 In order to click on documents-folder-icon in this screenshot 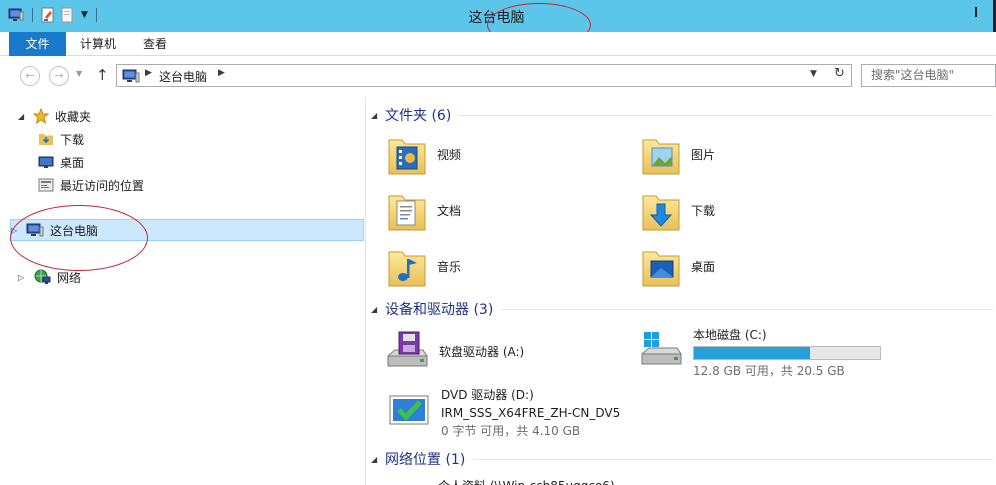, I will do `click(407, 213)`.